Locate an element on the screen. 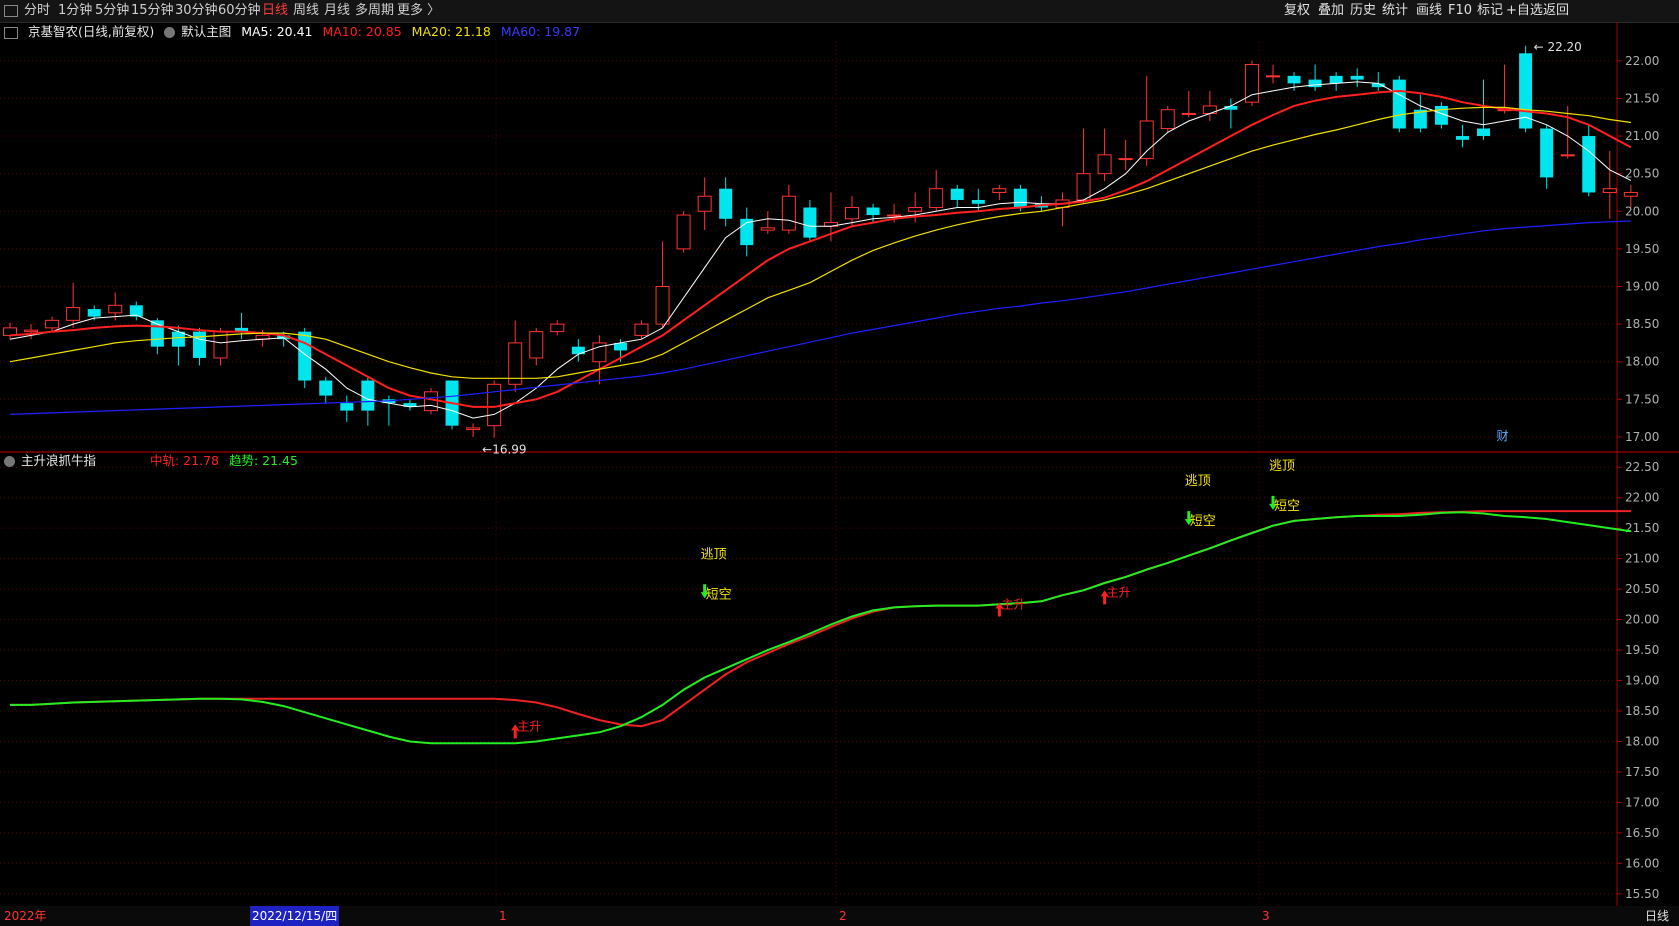  axis-month-2: 3 is located at coordinates (1266, 916).